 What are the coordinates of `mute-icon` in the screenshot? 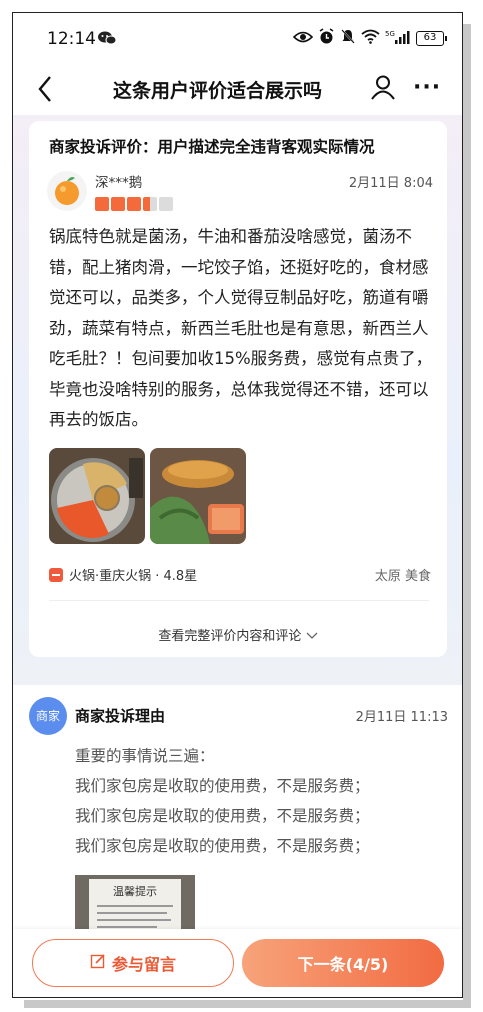 It's located at (348, 38).